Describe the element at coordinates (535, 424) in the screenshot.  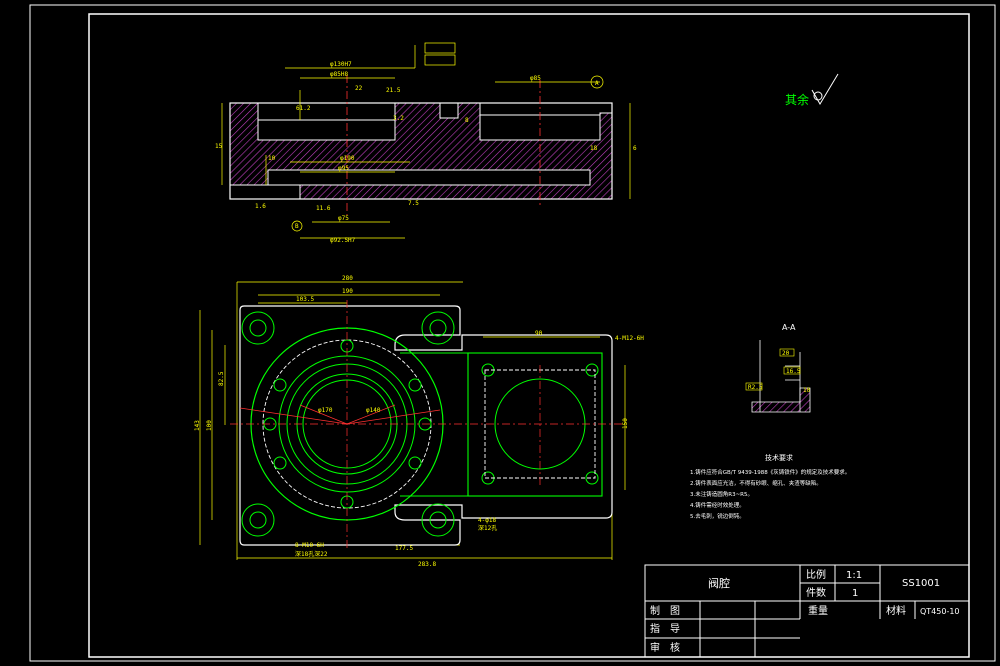
I see `right-boss` at that location.